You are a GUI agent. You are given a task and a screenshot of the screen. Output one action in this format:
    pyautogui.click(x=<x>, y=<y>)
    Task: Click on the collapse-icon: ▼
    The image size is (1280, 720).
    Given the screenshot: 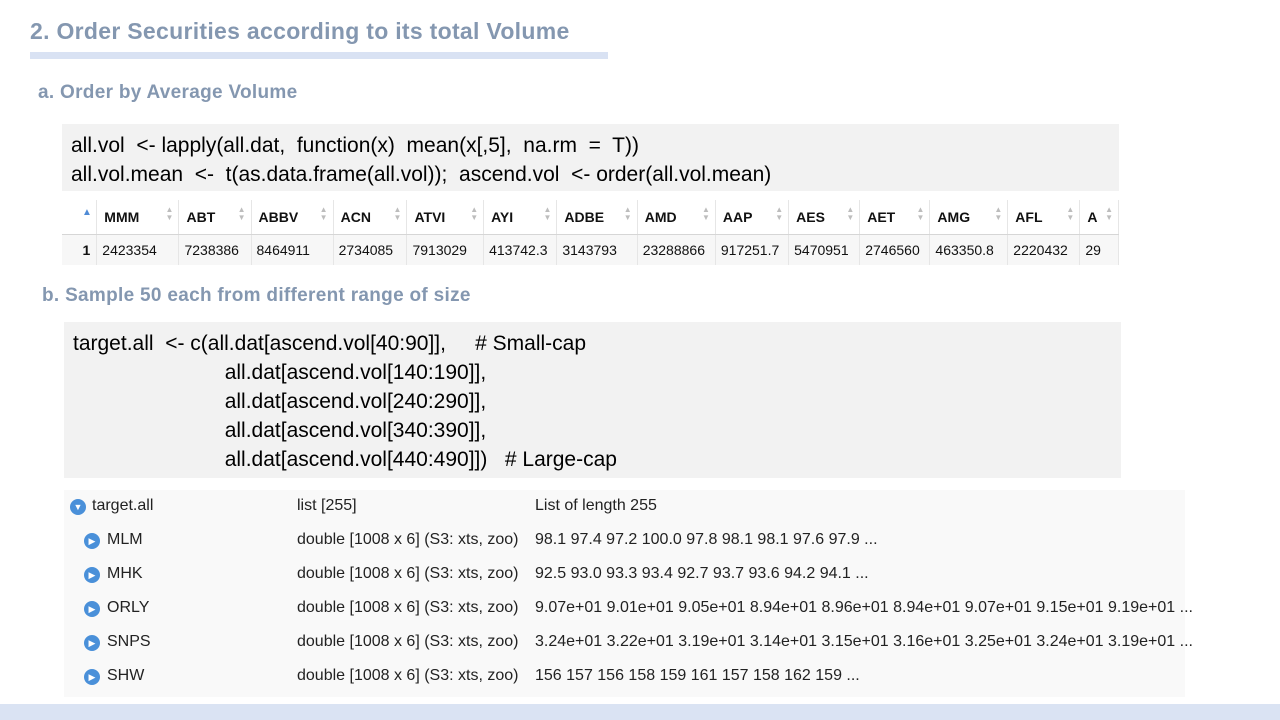 What is the action you would take?
    pyautogui.click(x=78, y=507)
    